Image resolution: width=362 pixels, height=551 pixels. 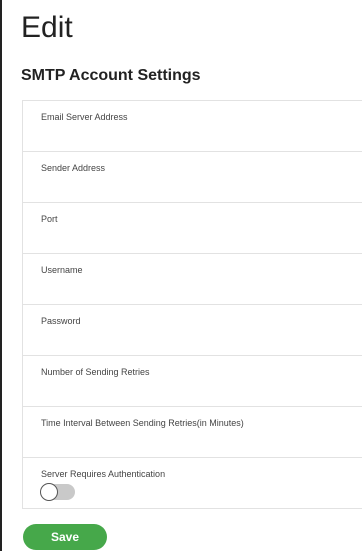 I want to click on sending-retries-label: Number of Sending Retries, so click(x=95, y=372).